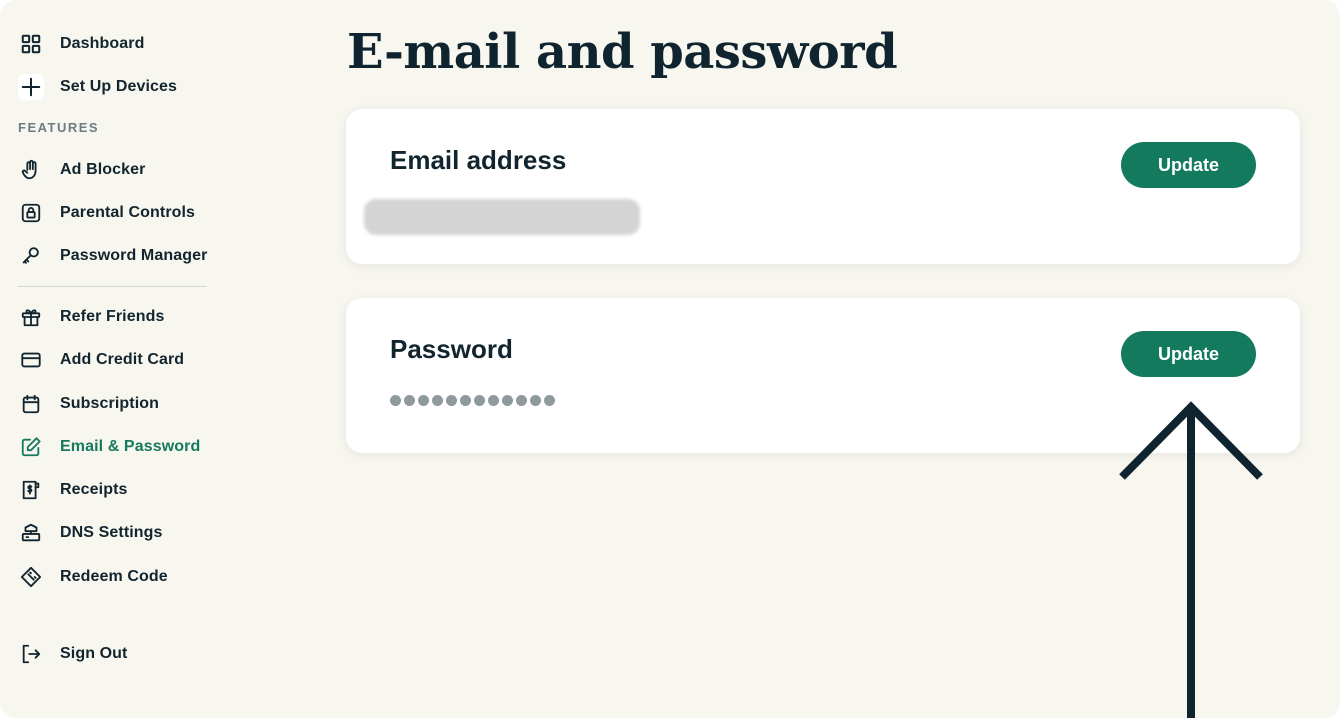 The image size is (1340, 718). Describe the element at coordinates (122, 359) in the screenshot. I see `sidebar-item-label: Add Credit Card` at that location.